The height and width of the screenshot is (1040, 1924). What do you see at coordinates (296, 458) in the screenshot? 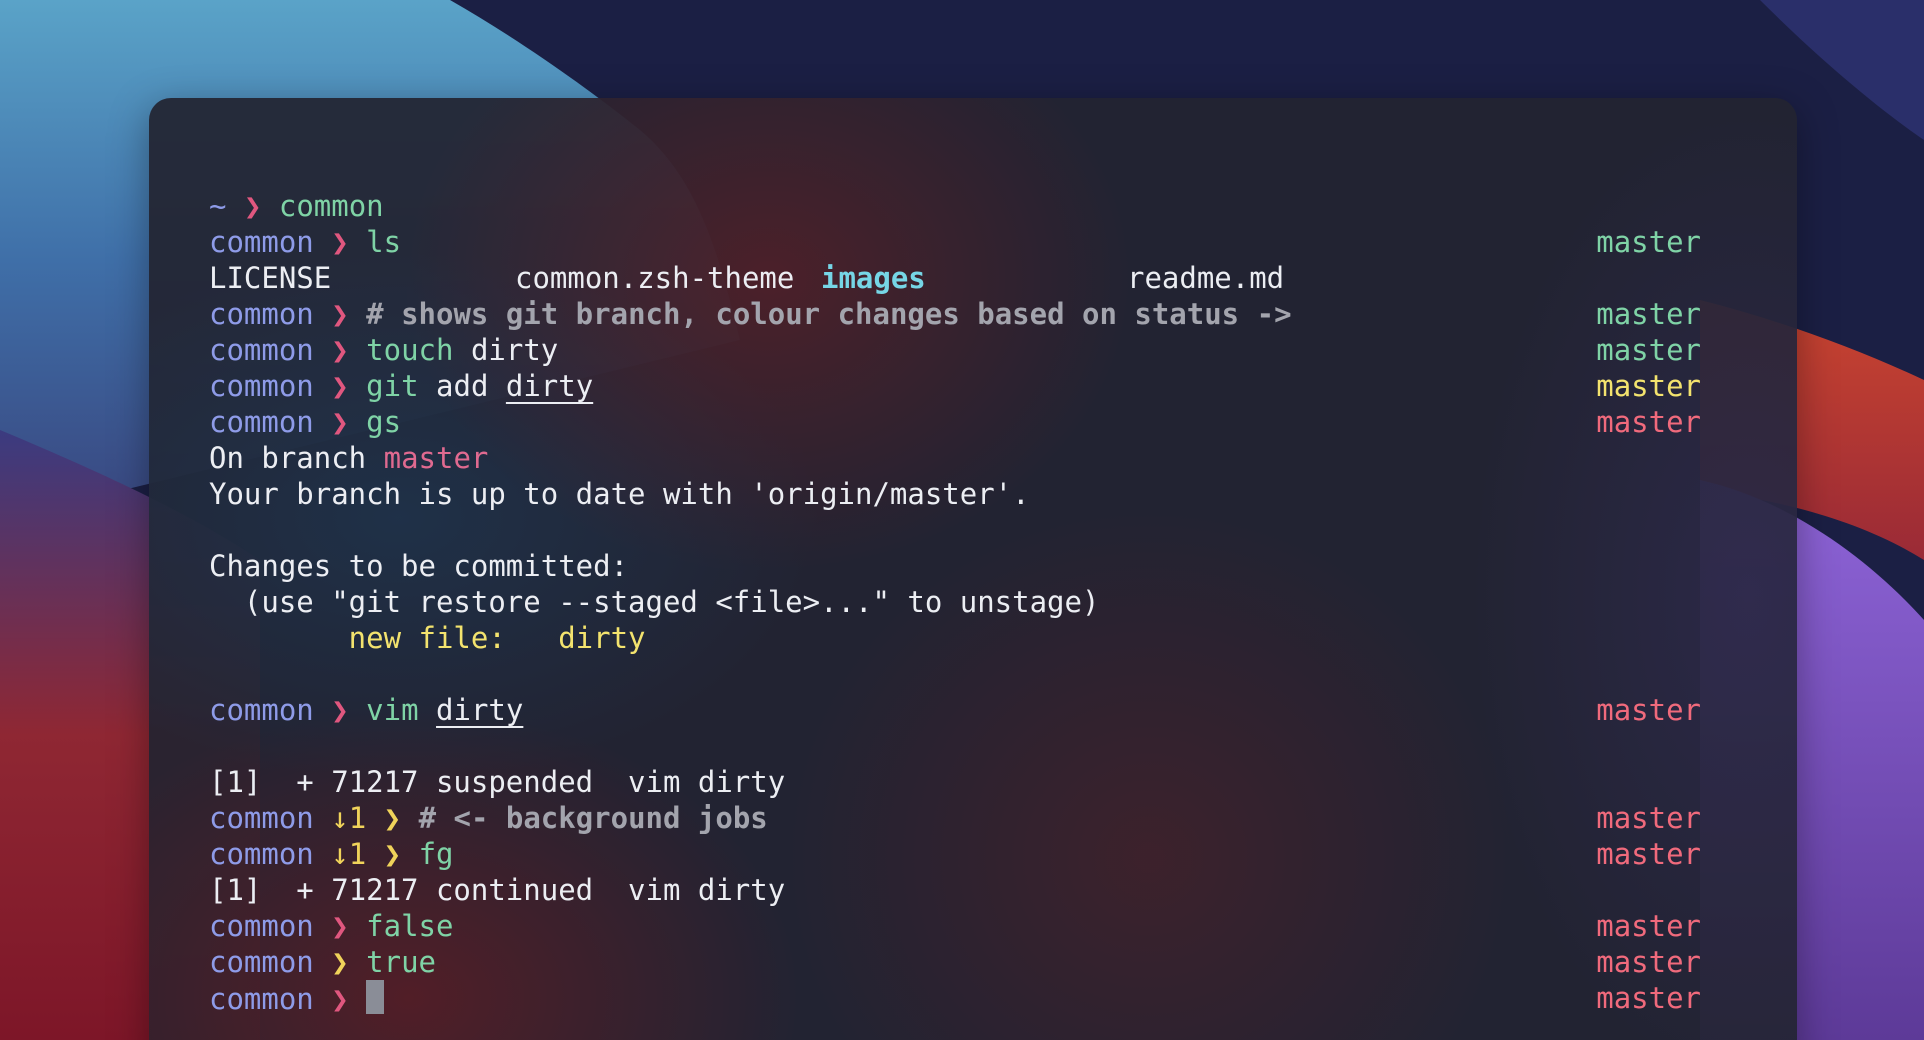
I see `output-text: On branch` at bounding box center [296, 458].